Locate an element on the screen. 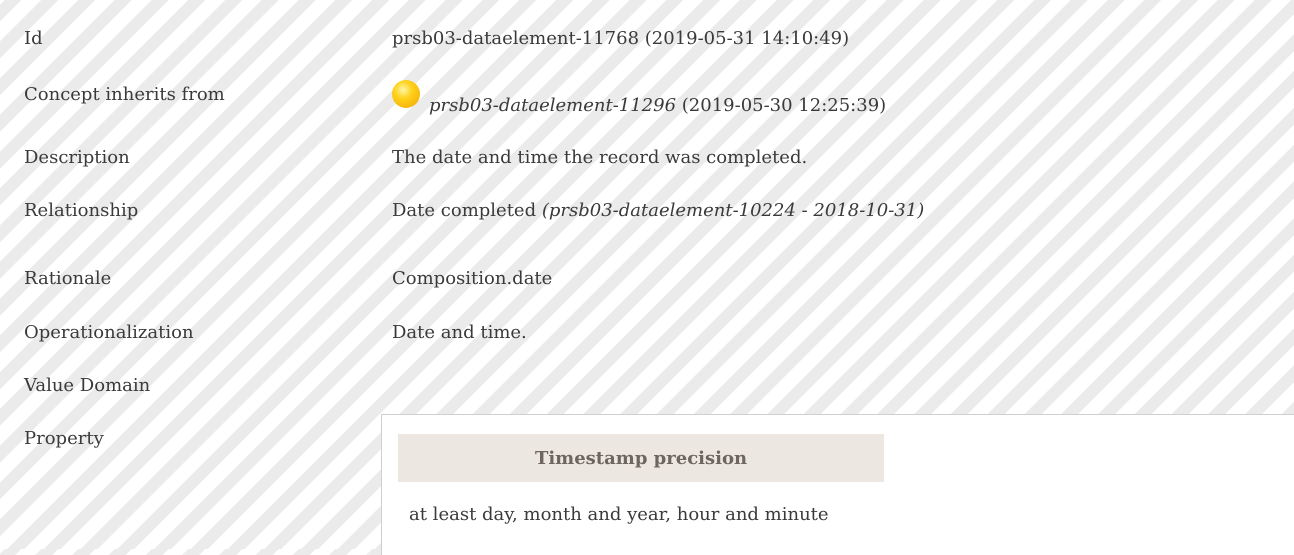 The height and width of the screenshot is (555, 1294). inherits-label: Concept inherits from is located at coordinates (124, 94).